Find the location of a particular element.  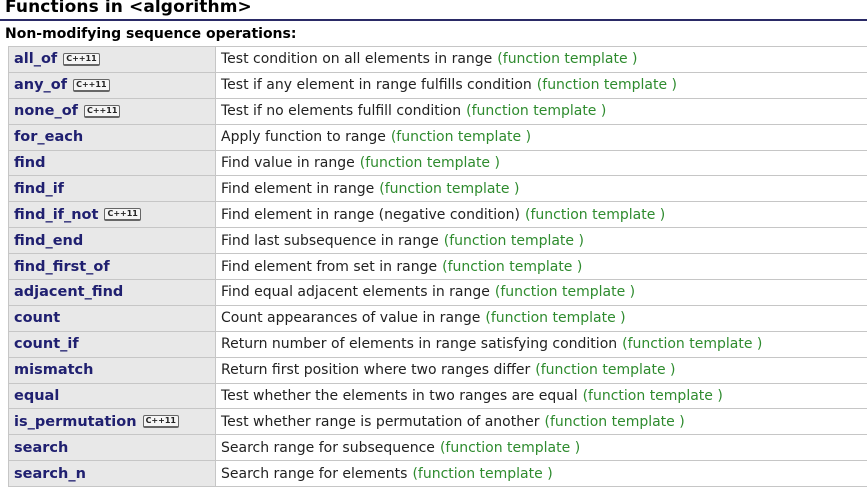

function-name-cell: find_if_not C++11 is located at coordinates (112, 215).